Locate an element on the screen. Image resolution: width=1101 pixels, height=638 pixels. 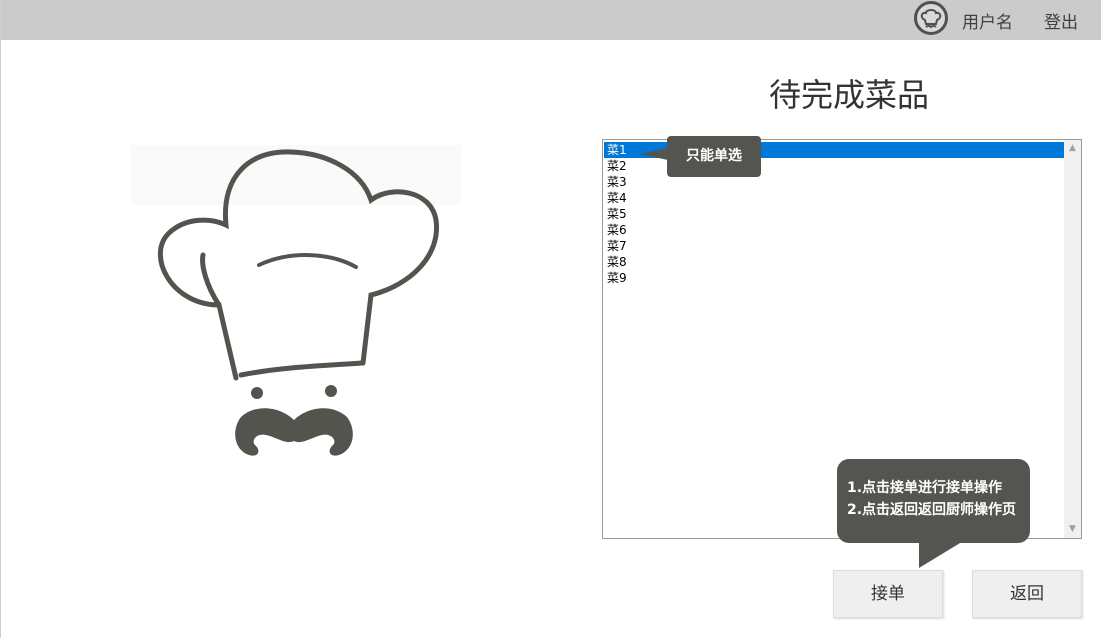
instruction-line-1: 1.点击接单进行接单操作 is located at coordinates (925, 488).